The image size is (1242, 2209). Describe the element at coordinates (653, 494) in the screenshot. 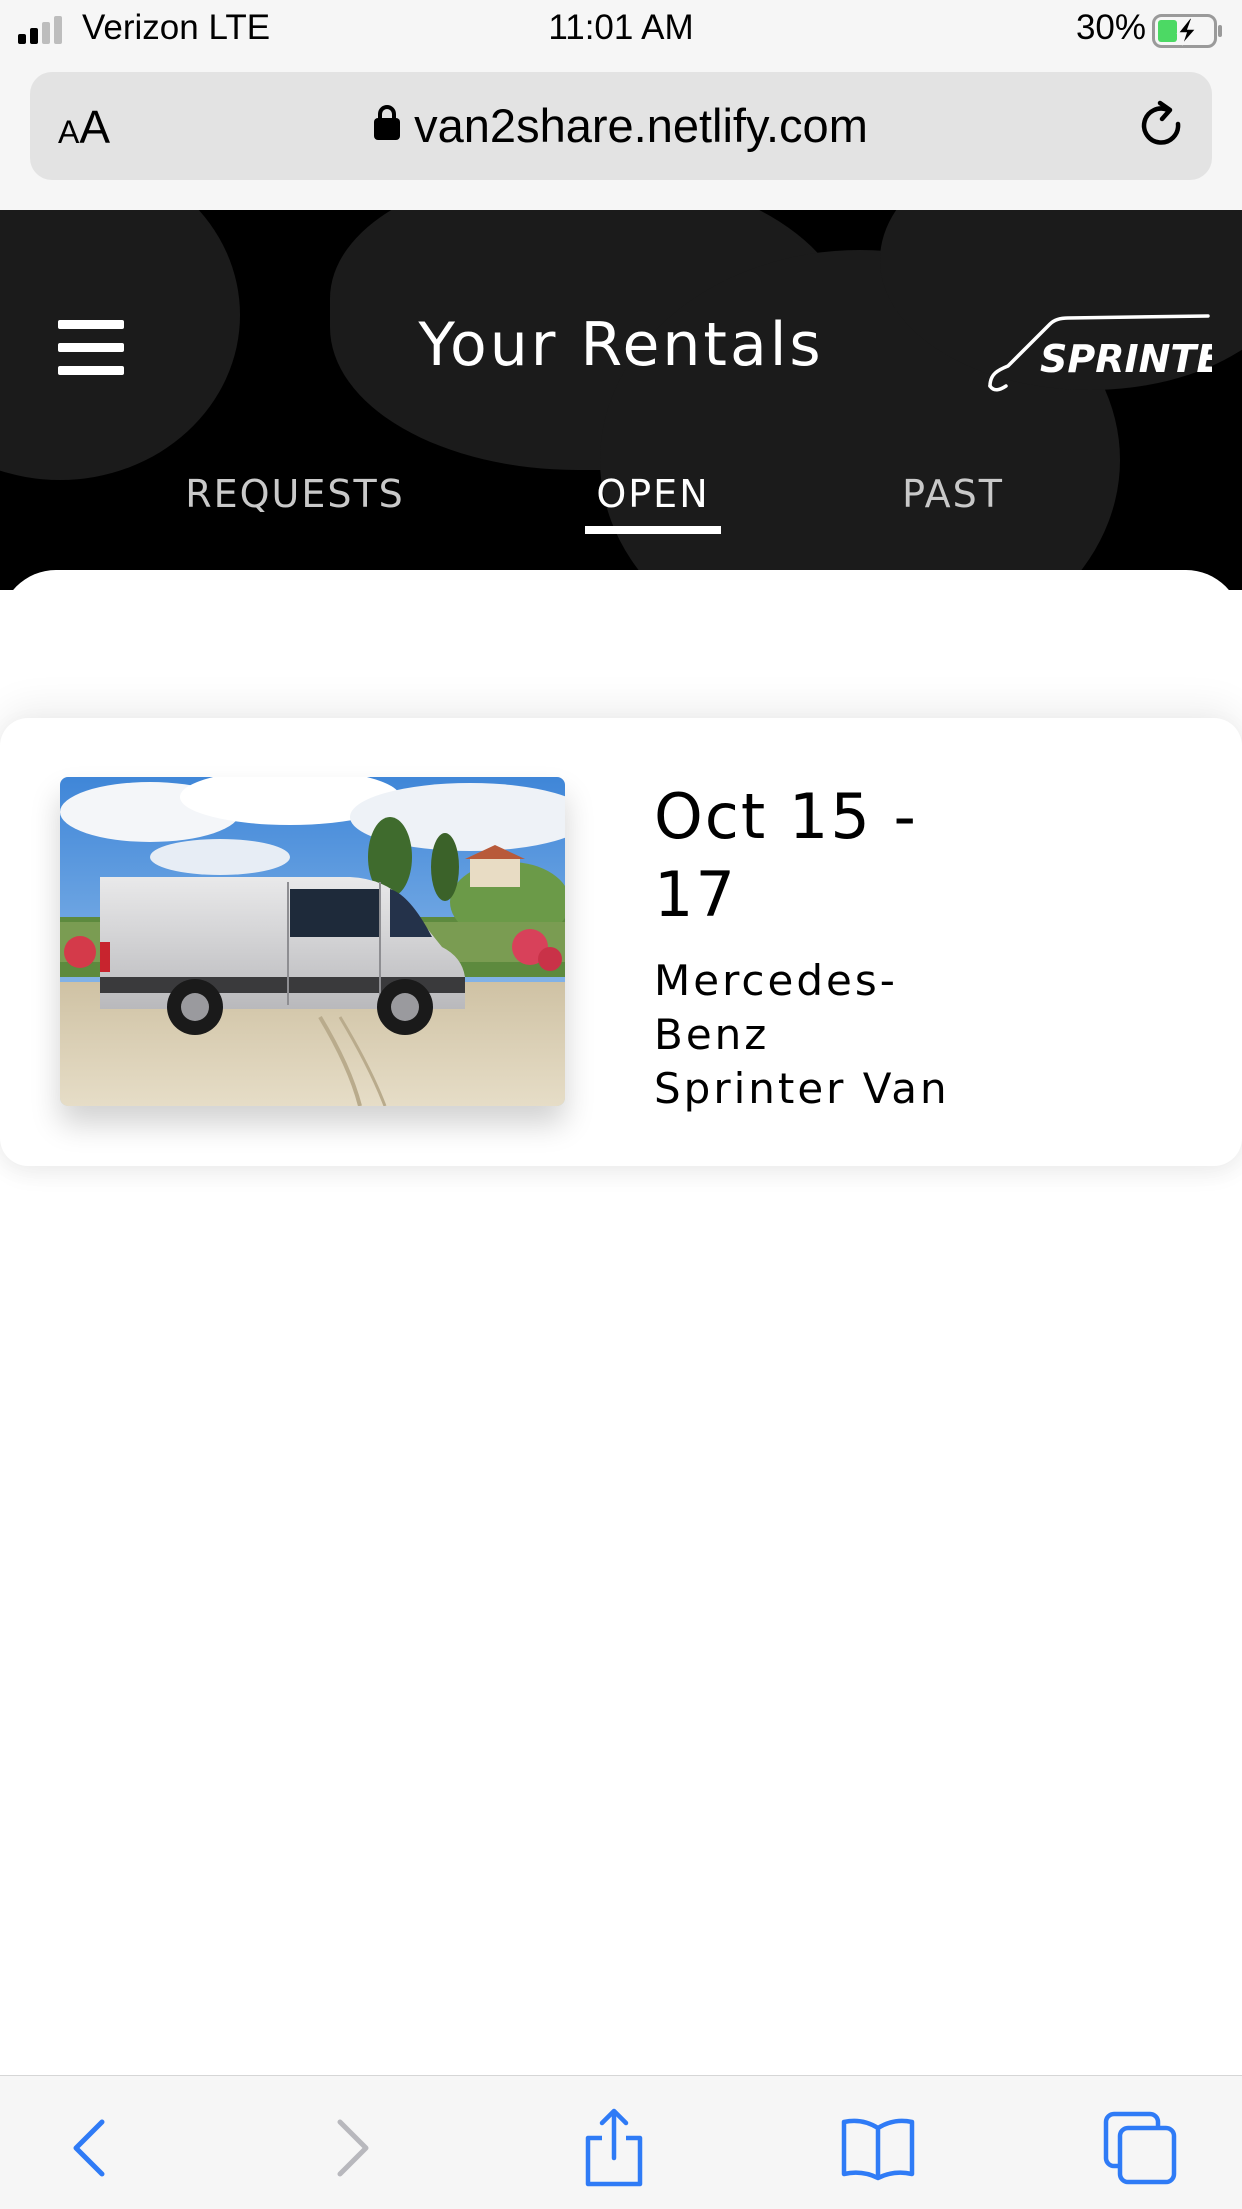

I see `tab-open: OPEN` at that location.